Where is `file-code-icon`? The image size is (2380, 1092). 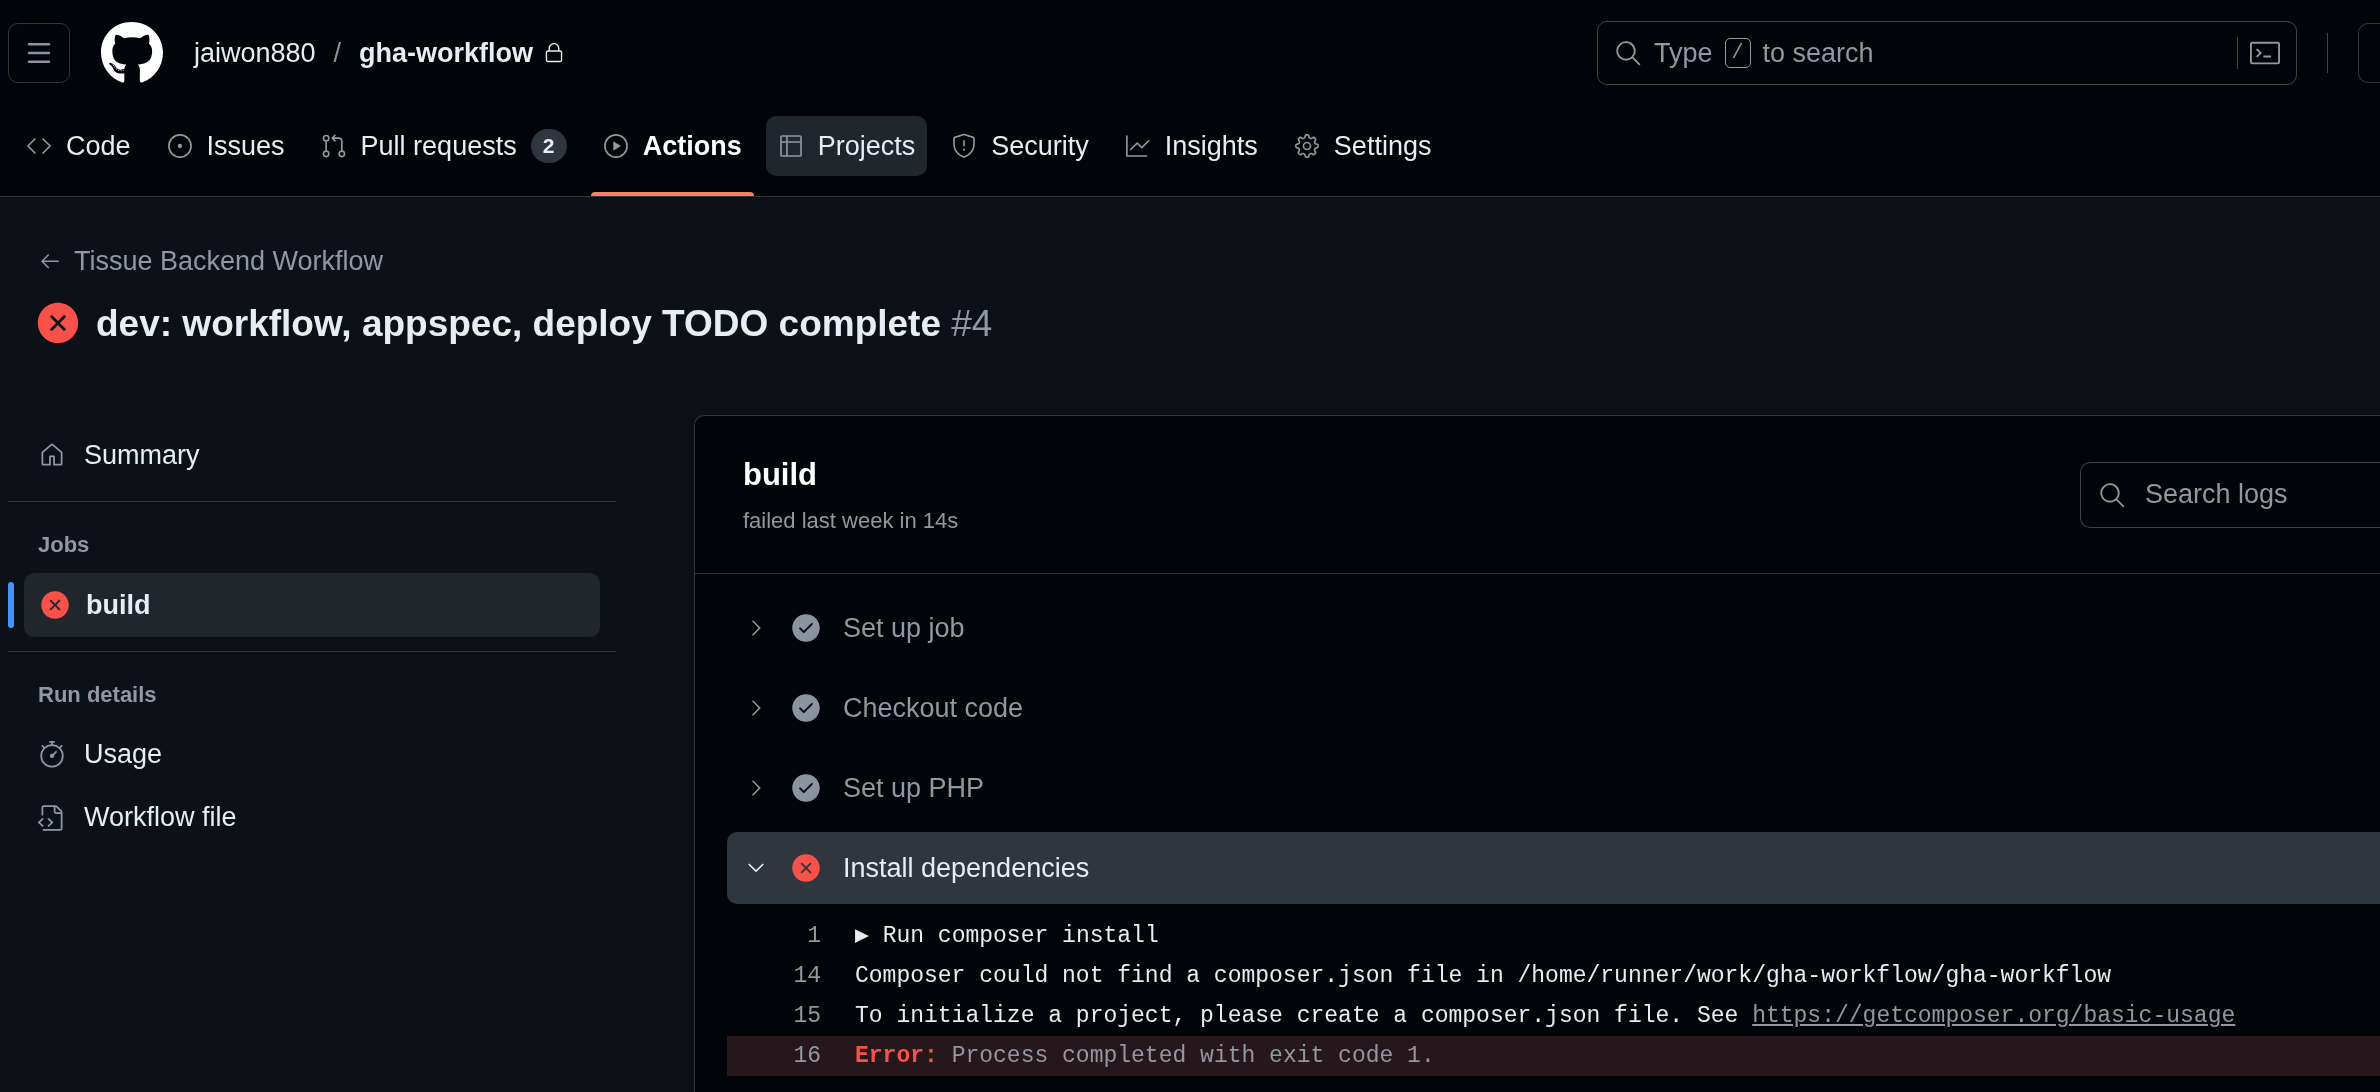 file-code-icon is located at coordinates (52, 817).